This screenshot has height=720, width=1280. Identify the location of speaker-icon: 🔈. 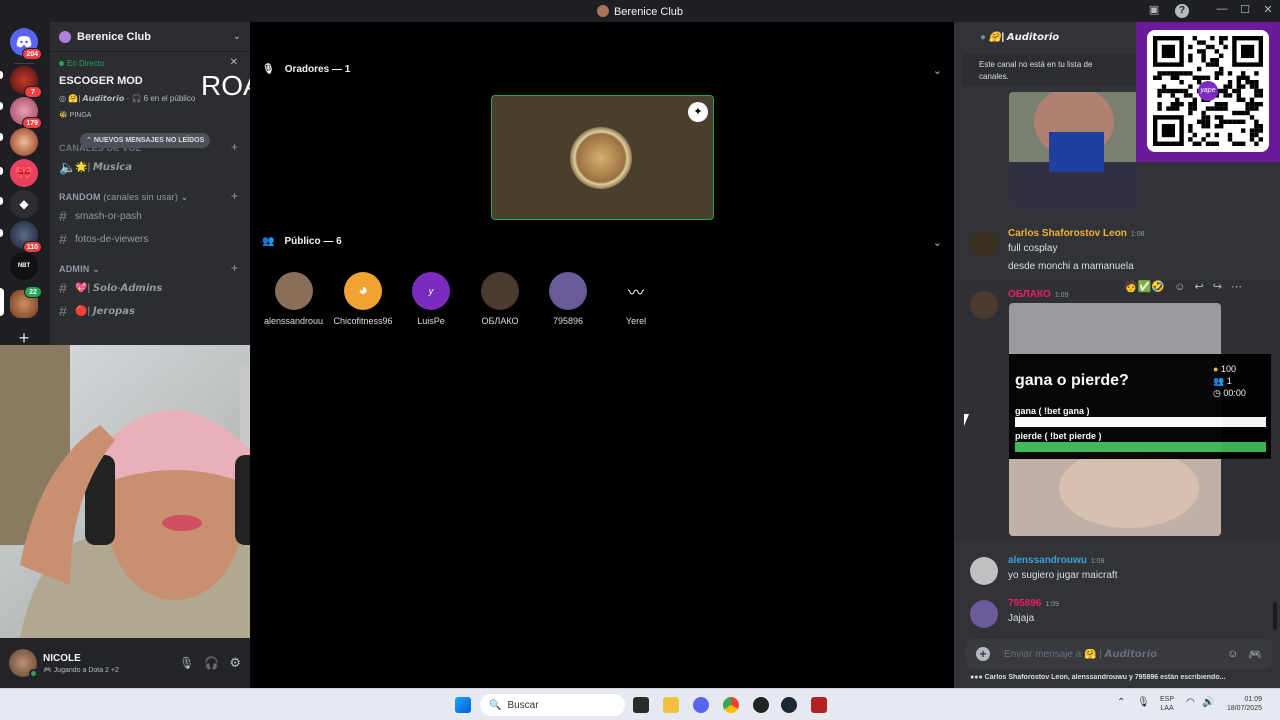
(68, 167).